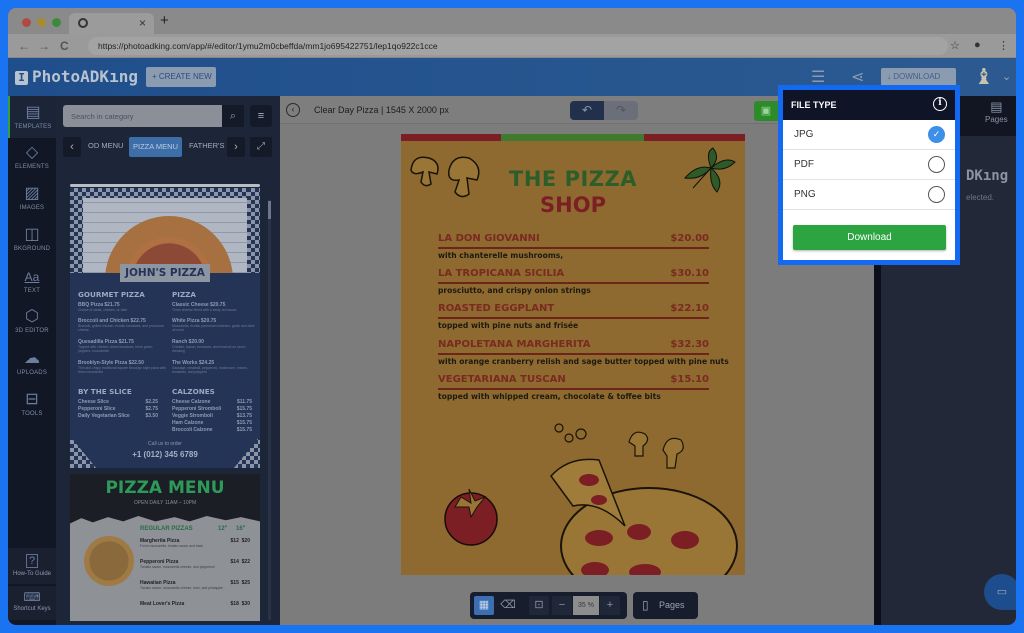 This screenshot has width=1024, height=633. Describe the element at coordinates (32, 331) in the screenshot. I see `rail-label: 3D EDITOR` at that location.